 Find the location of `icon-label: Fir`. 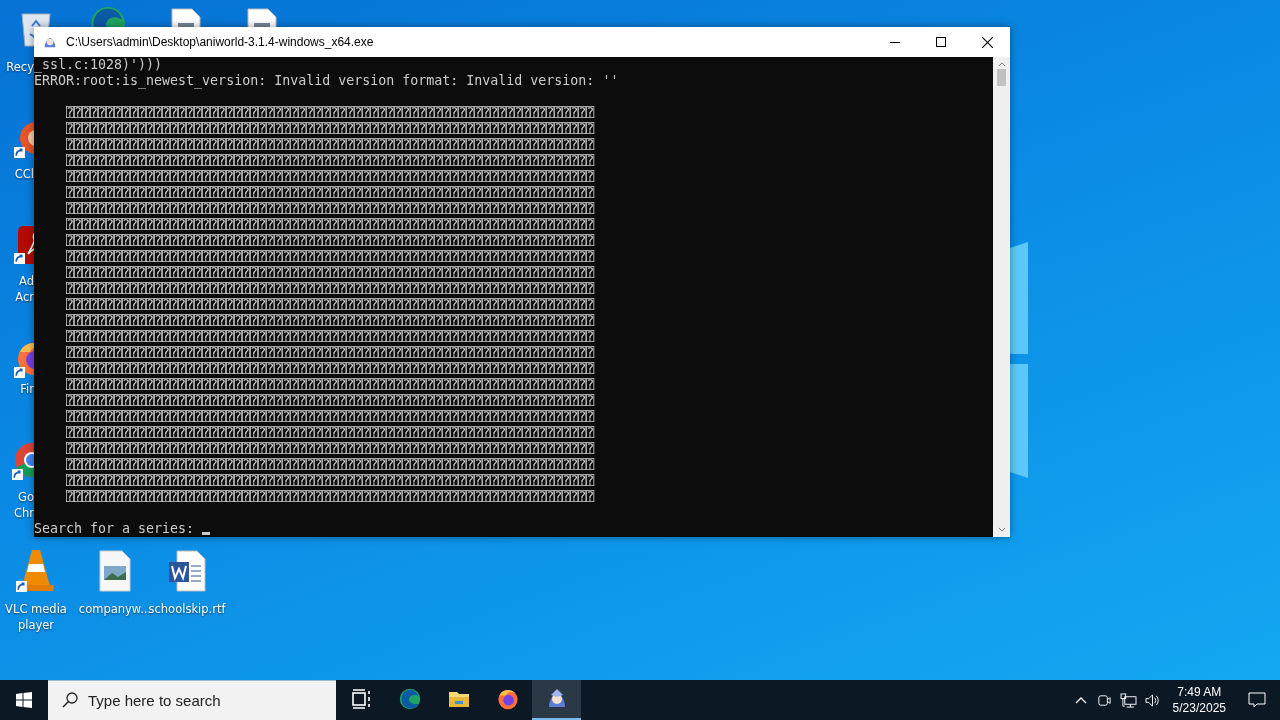

icon-label: Fir is located at coordinates (27, 389).